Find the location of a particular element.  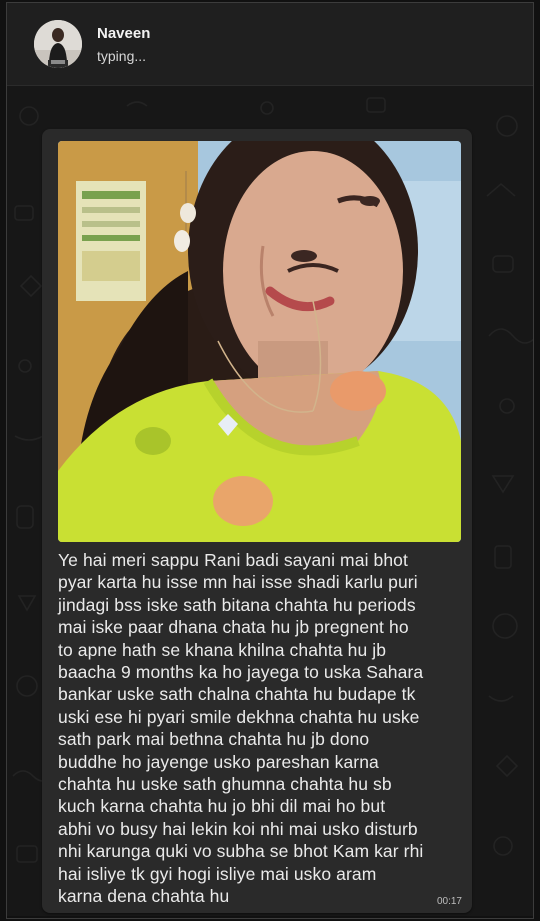

user-avatar-icon is located at coordinates (58, 44).